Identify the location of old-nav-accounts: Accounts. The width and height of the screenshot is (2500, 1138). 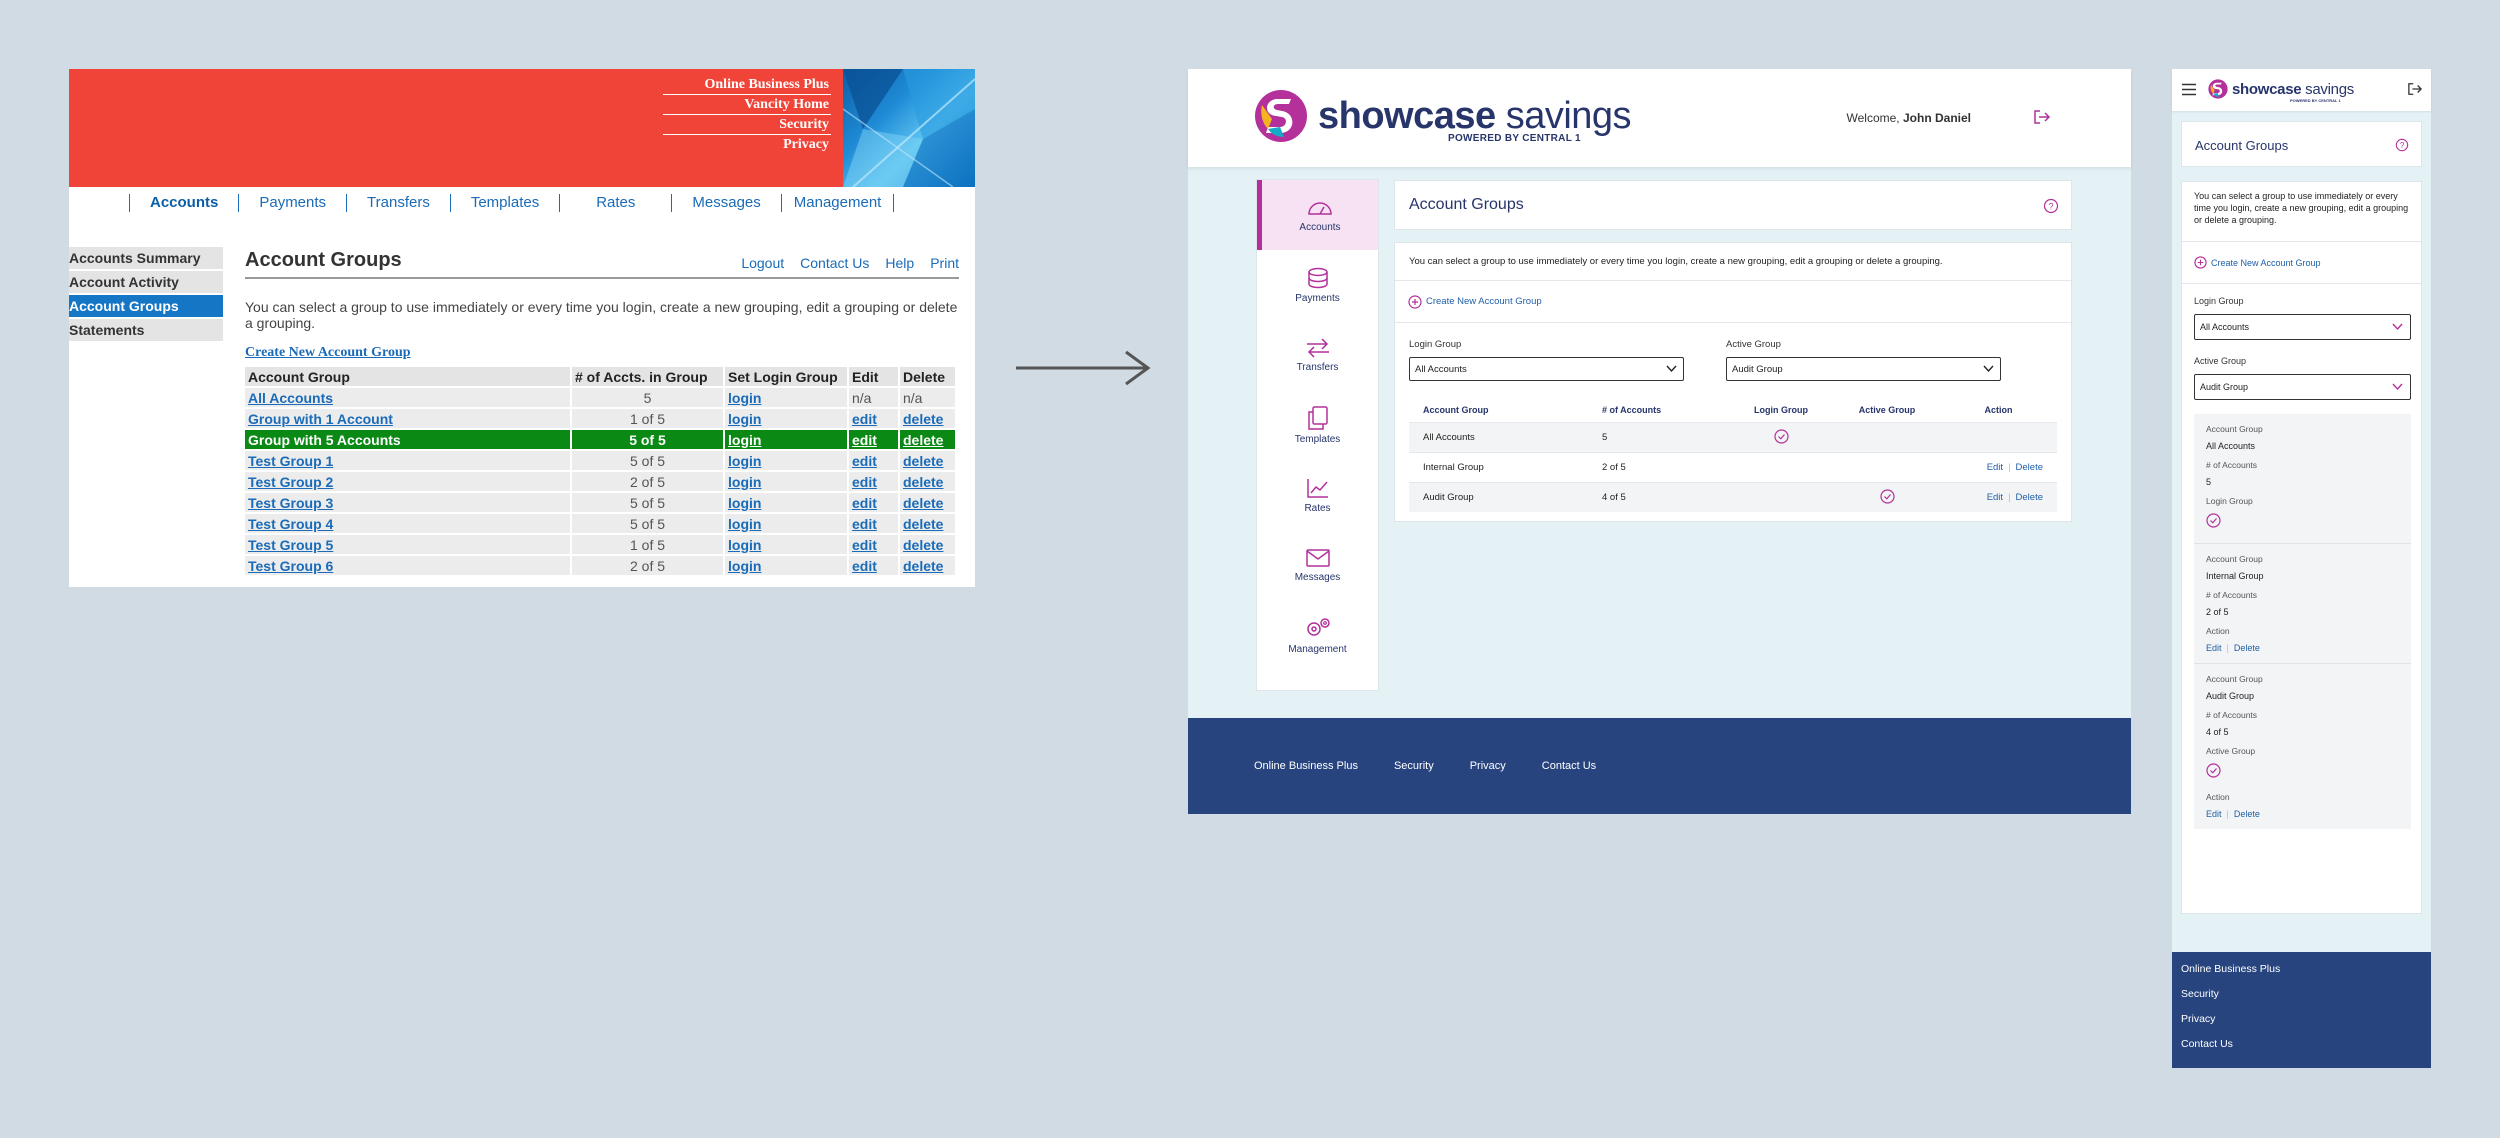
(183, 203).